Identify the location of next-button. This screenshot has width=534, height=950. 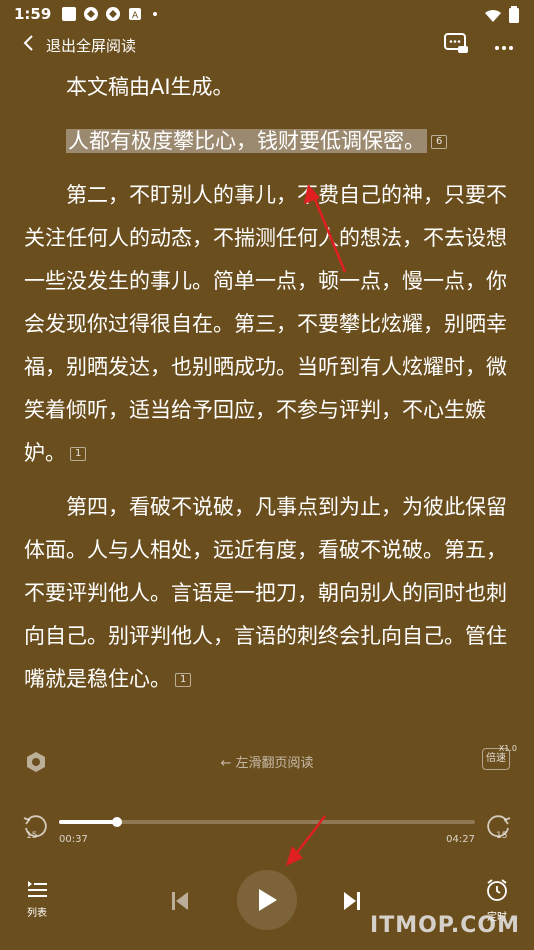
(352, 903).